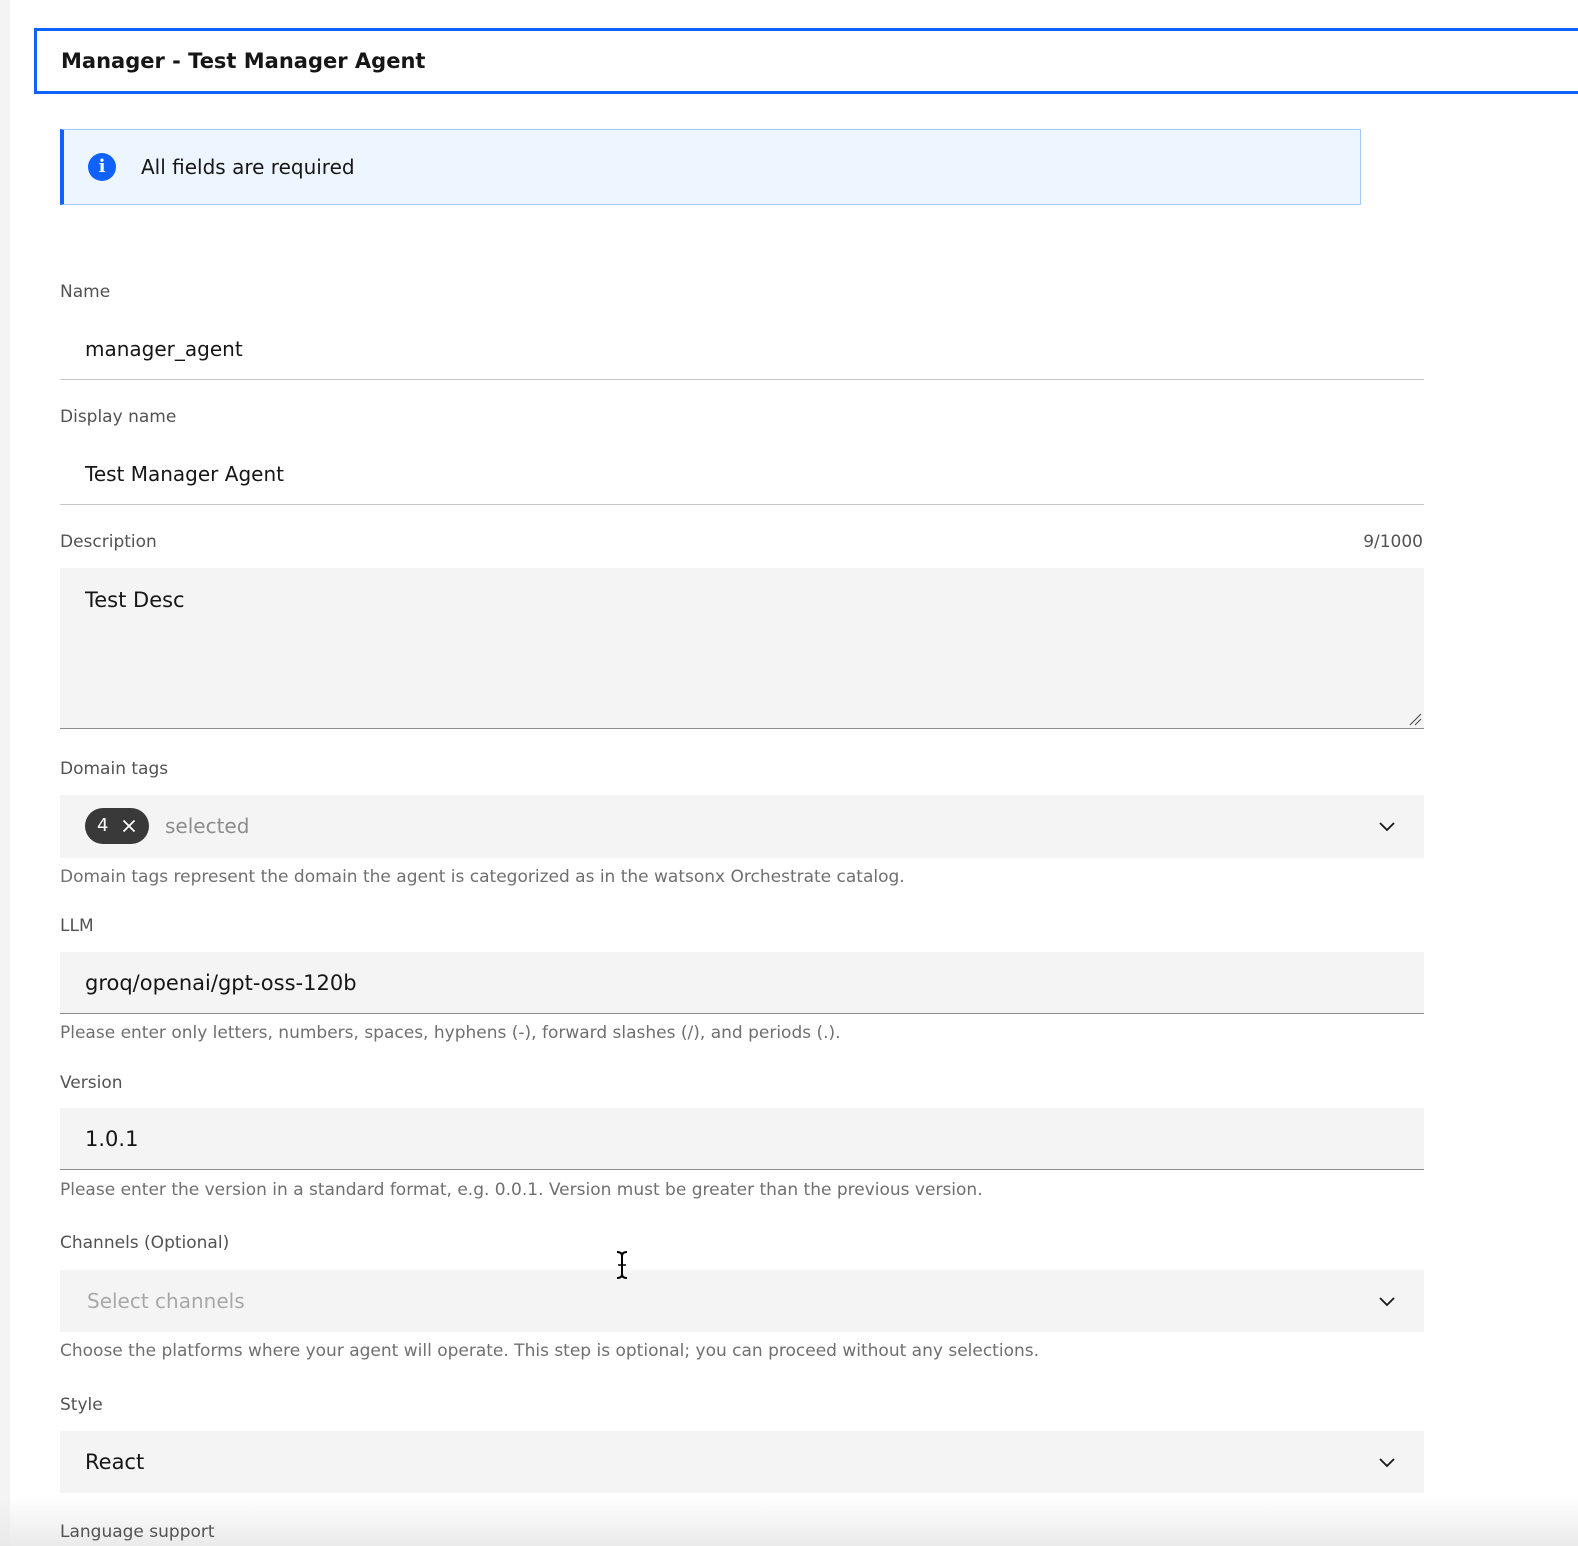  What do you see at coordinates (248, 167) in the screenshot?
I see `notice-text: All fields are required` at bounding box center [248, 167].